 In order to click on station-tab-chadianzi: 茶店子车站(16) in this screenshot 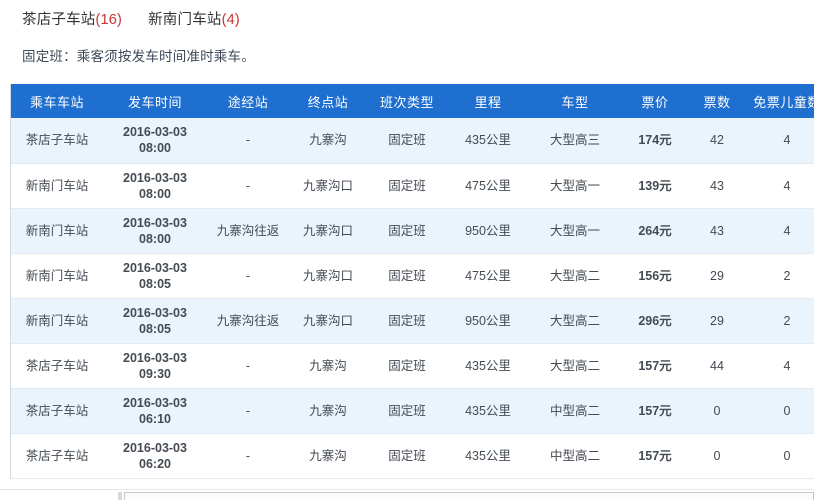, I will do `click(72, 18)`.